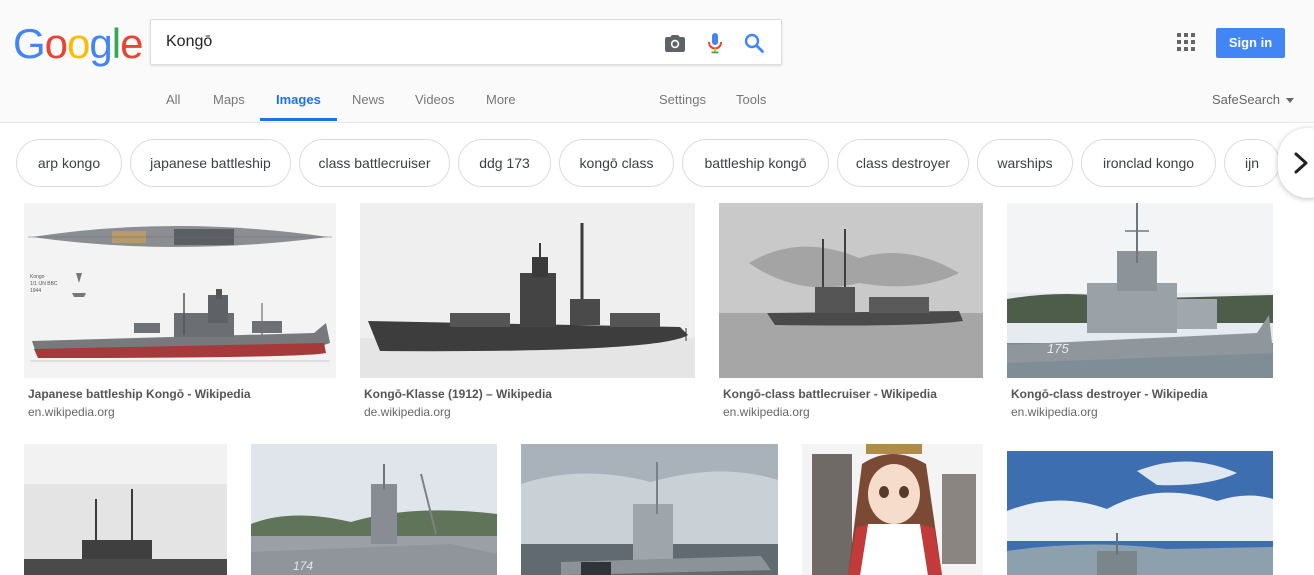  What do you see at coordinates (751, 99) in the screenshot?
I see `tab-tools: Tools` at bounding box center [751, 99].